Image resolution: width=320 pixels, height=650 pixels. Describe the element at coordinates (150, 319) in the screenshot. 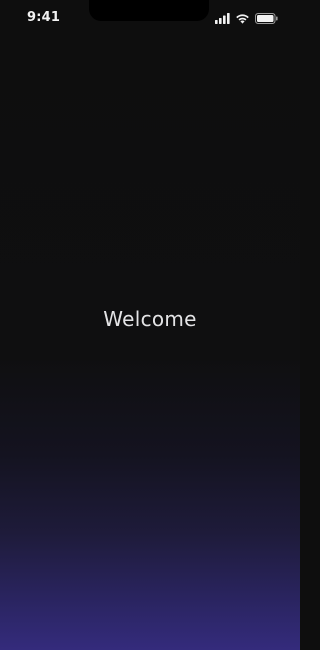

I see `welcome-heading: Welcome` at that location.